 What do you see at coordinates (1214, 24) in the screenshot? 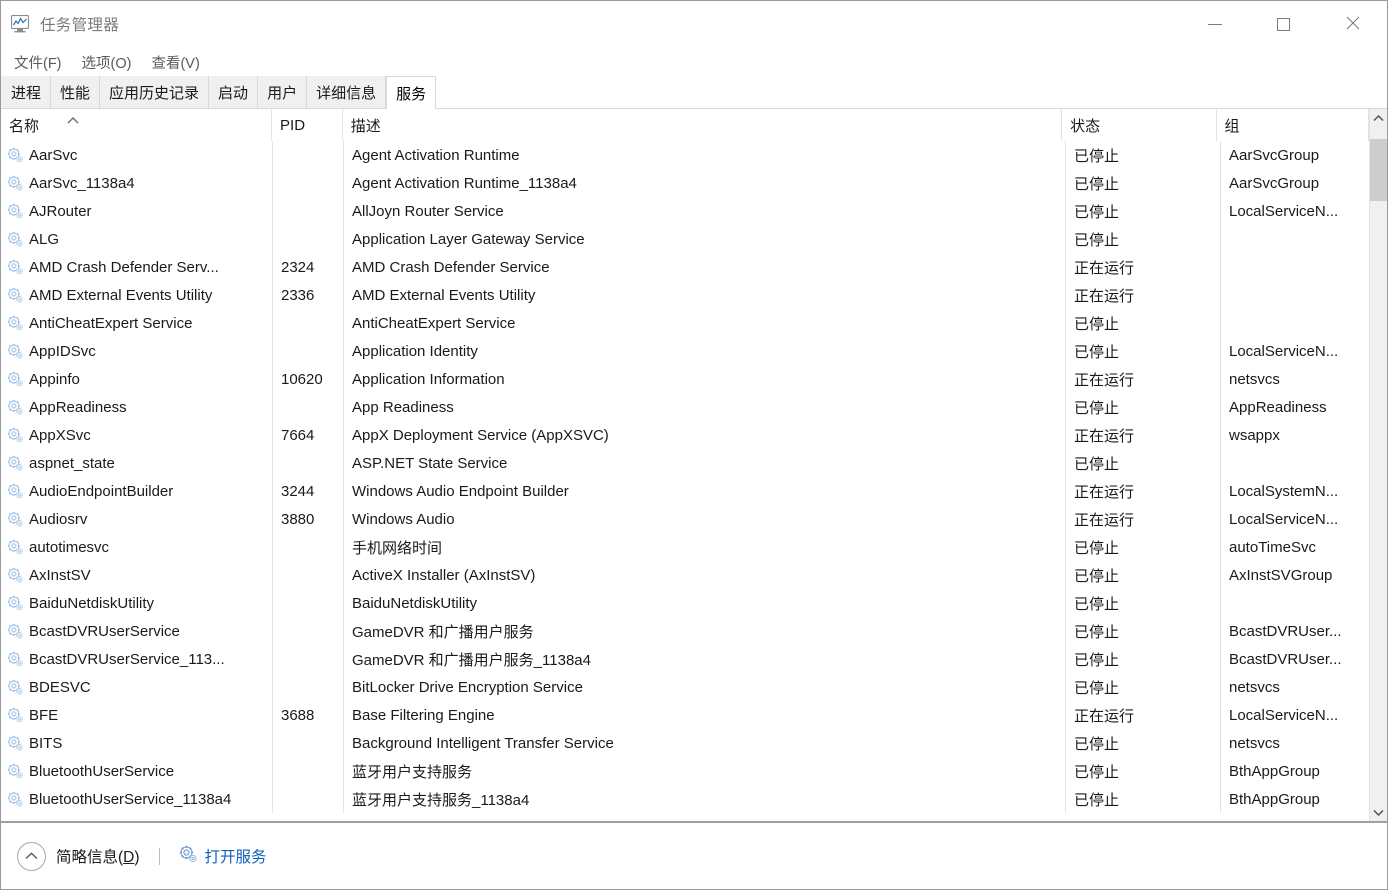
I see `minimize-button` at bounding box center [1214, 24].